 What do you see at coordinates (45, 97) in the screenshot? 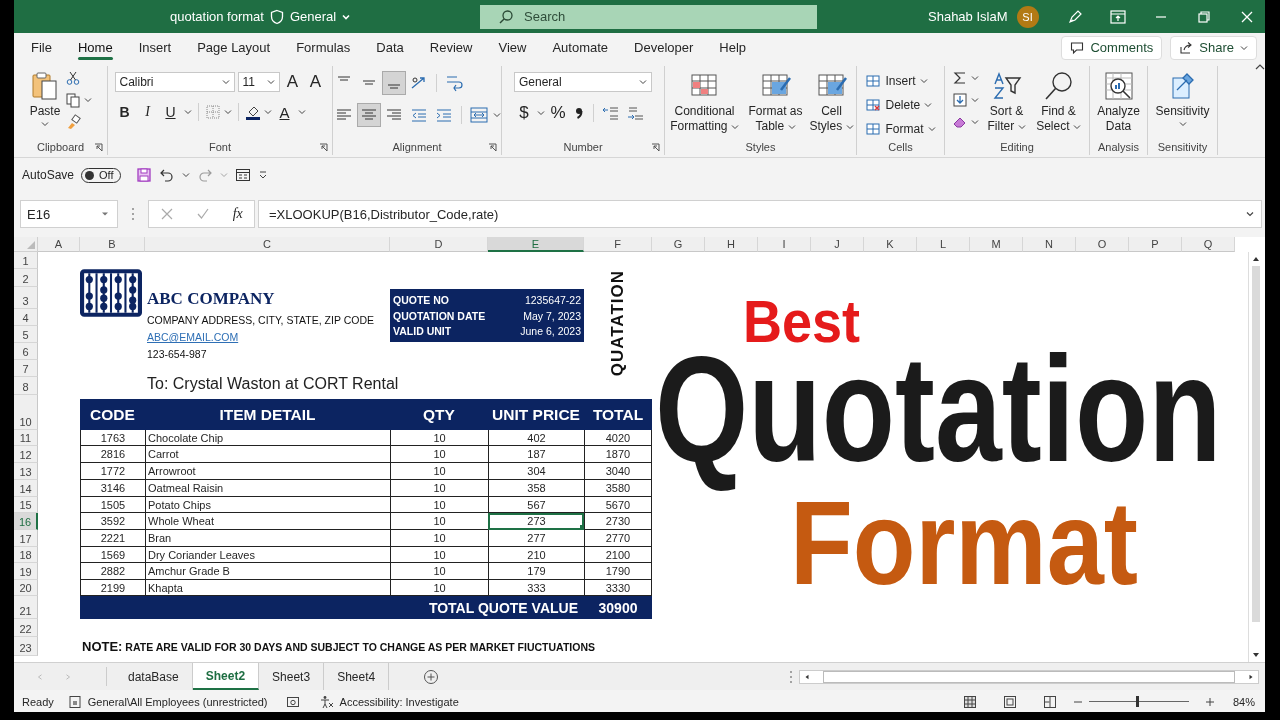
I see `paste-button: Paste` at bounding box center [45, 97].